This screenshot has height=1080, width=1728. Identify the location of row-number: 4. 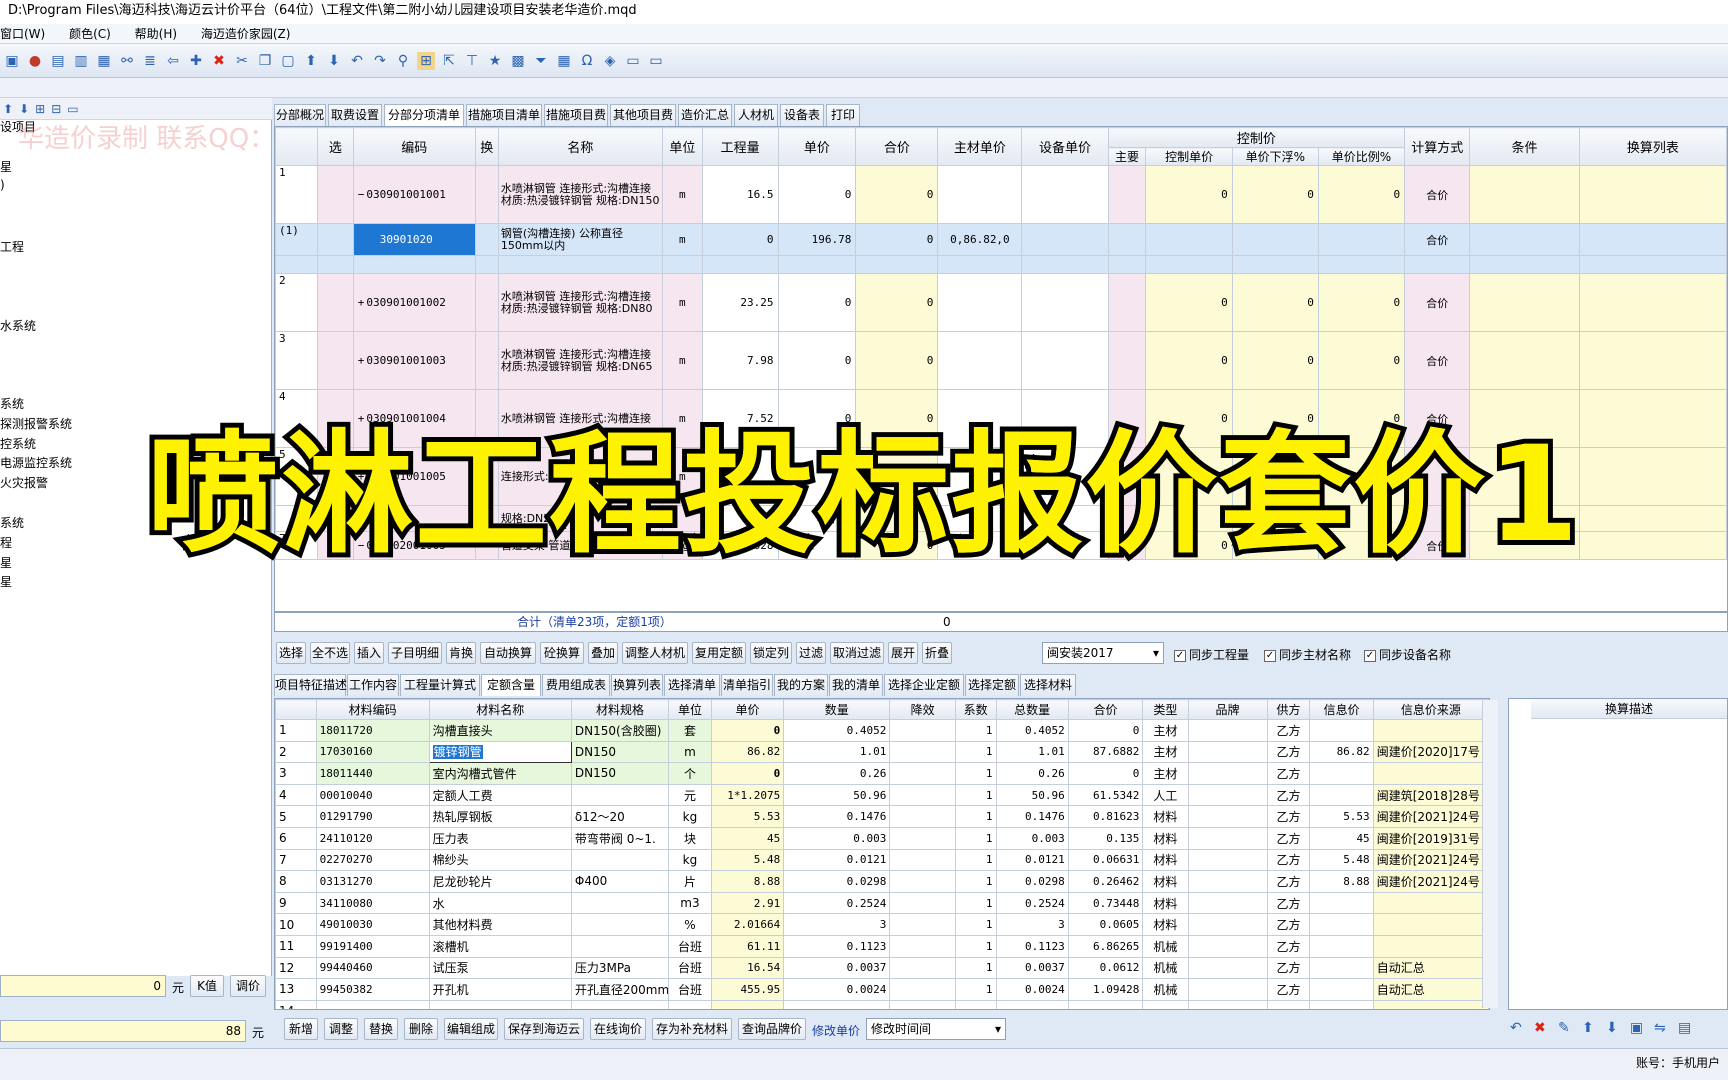
(297, 418).